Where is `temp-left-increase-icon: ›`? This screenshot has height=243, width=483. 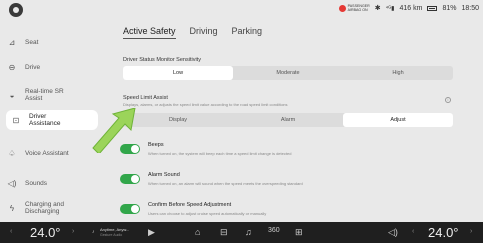 temp-left-increase-icon: › is located at coordinates (73, 231).